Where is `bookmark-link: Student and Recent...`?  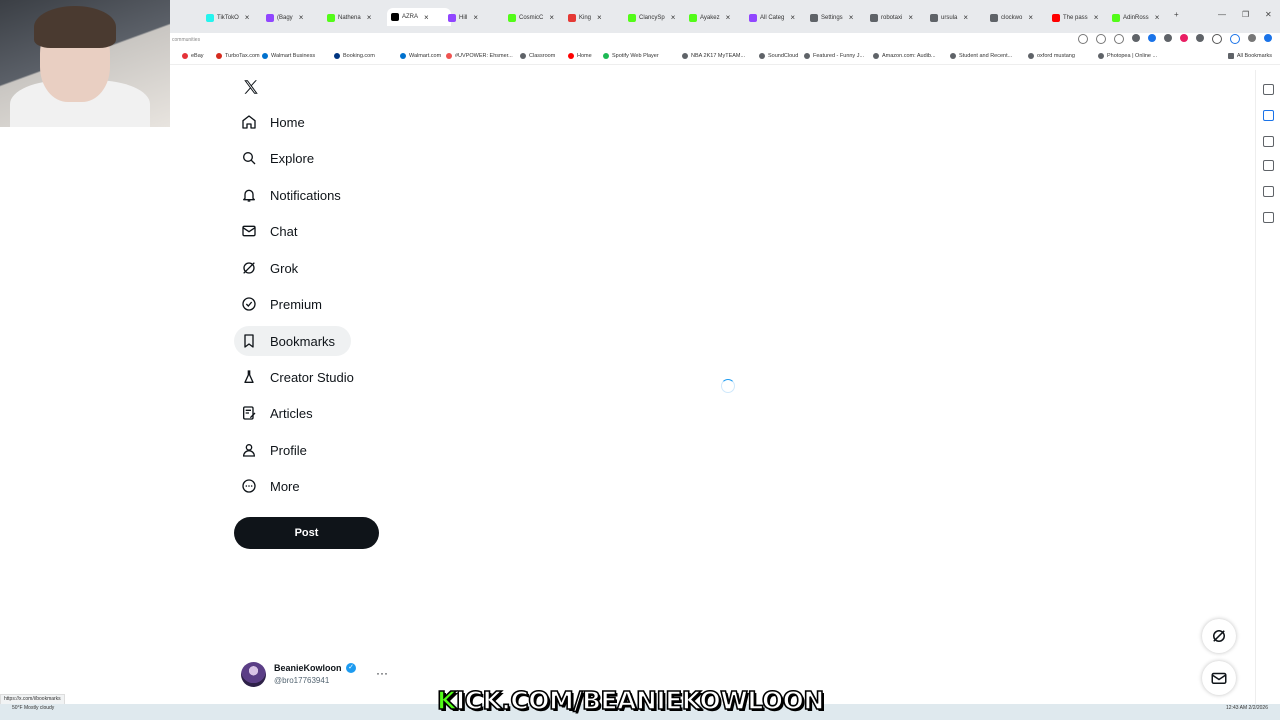 bookmark-link: Student and Recent... is located at coordinates (981, 56).